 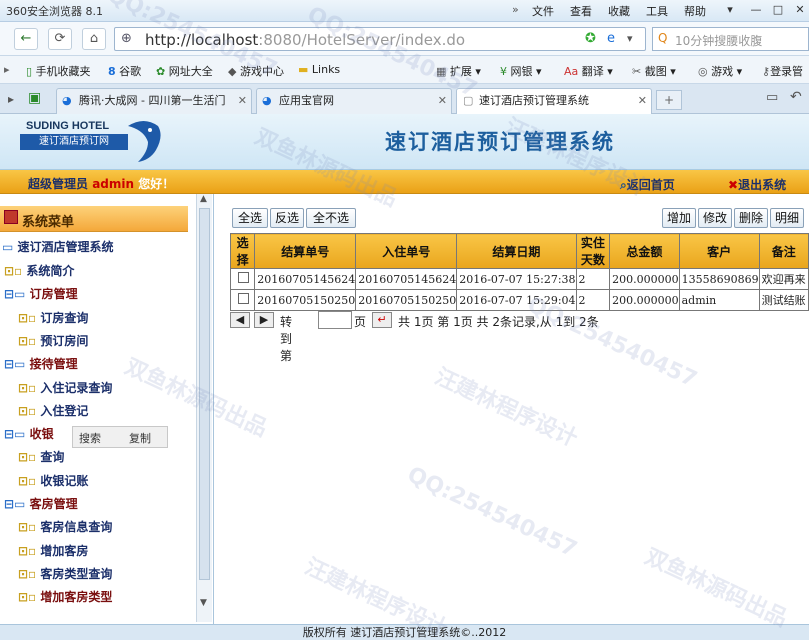 I want to click on search-engine-icon: Q, so click(x=662, y=38).